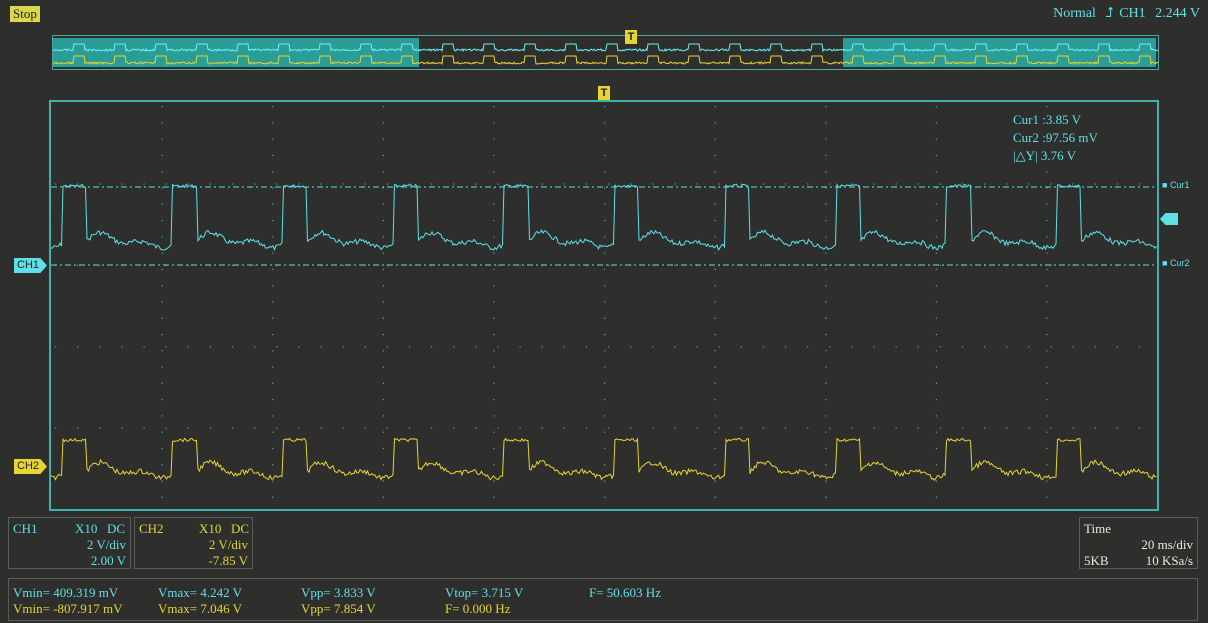  Describe the element at coordinates (1058, 155) in the screenshot. I see `delta-value: 3.76 V` at that location.